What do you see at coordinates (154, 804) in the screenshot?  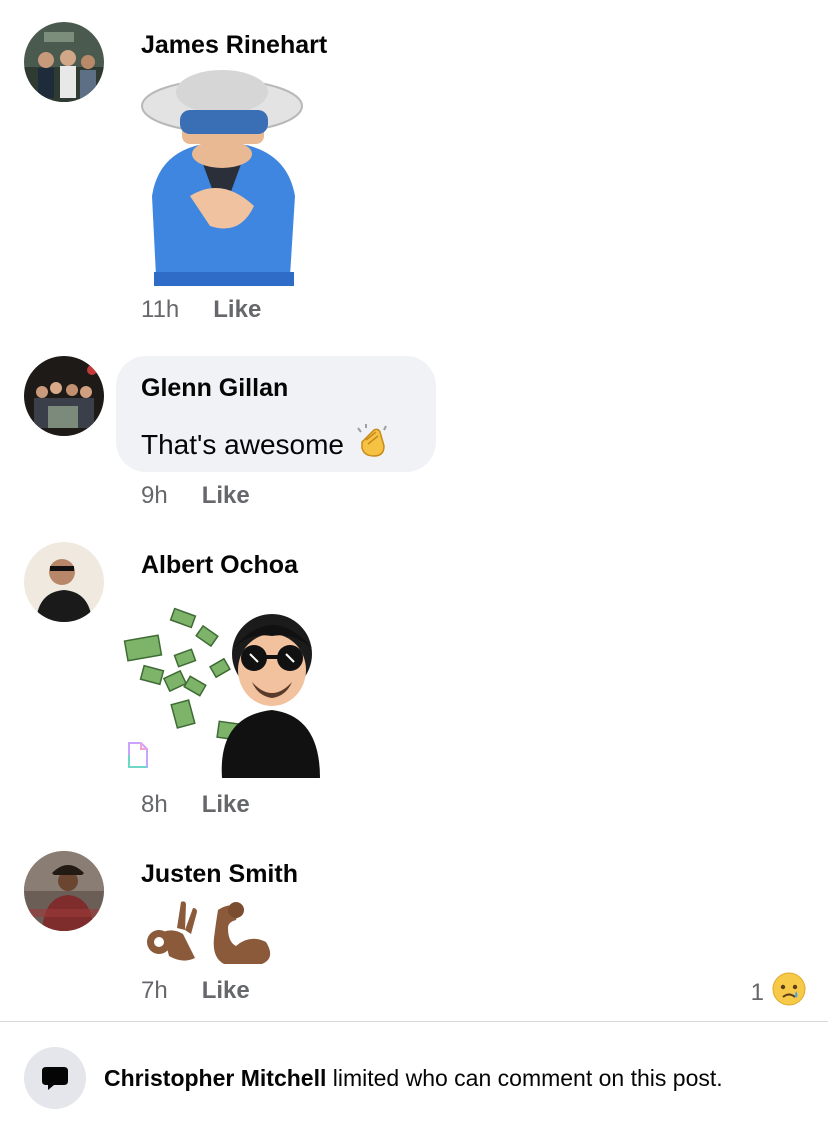 I see `comment-timestamp: 8h` at bounding box center [154, 804].